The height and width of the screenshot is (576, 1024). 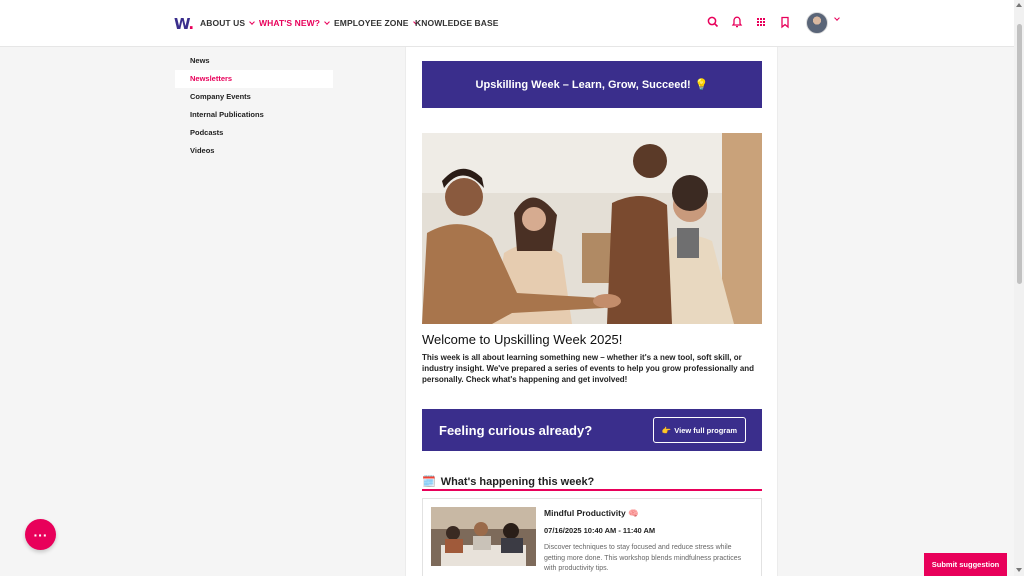 I want to click on nav-knowledge-base: KNOWLEDGE BASE, so click(x=457, y=23).